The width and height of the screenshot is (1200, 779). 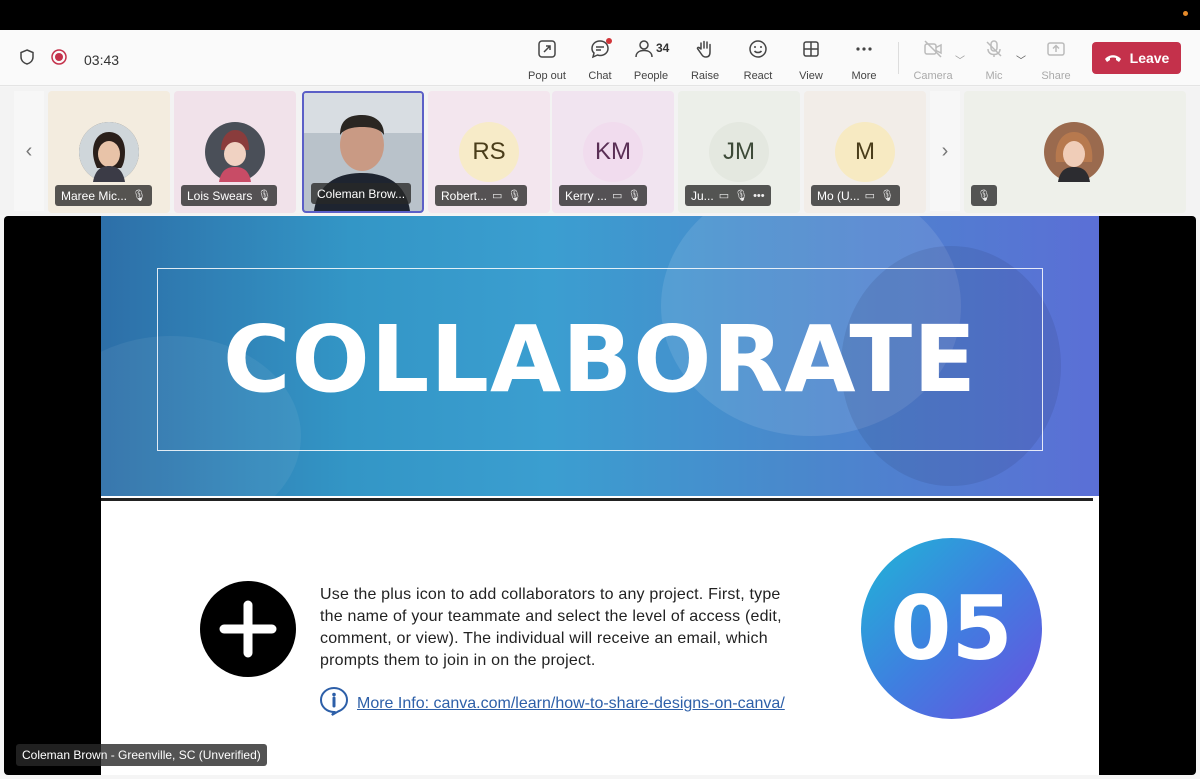 What do you see at coordinates (758, 76) in the screenshot?
I see `react-label: React` at bounding box center [758, 76].